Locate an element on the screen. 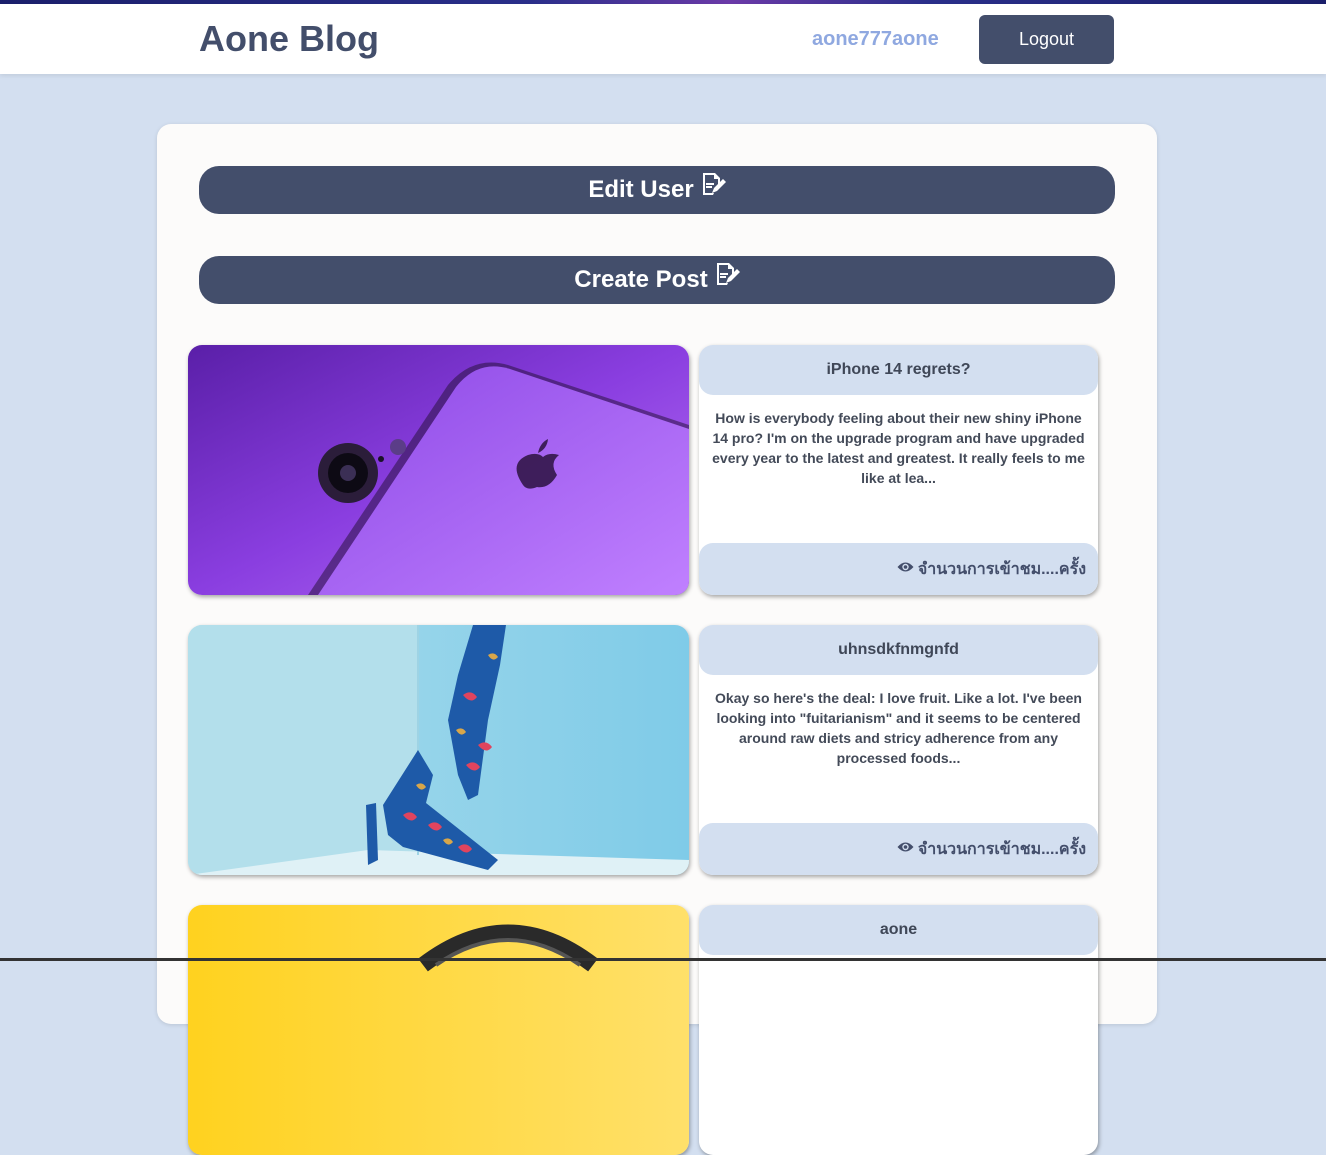 The image size is (1326, 1155). post-image-heels is located at coordinates (438, 750).